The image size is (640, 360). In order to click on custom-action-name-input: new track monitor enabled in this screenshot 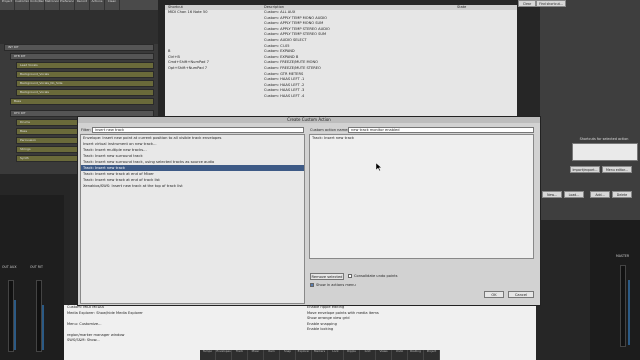, I will do `click(441, 130)`.